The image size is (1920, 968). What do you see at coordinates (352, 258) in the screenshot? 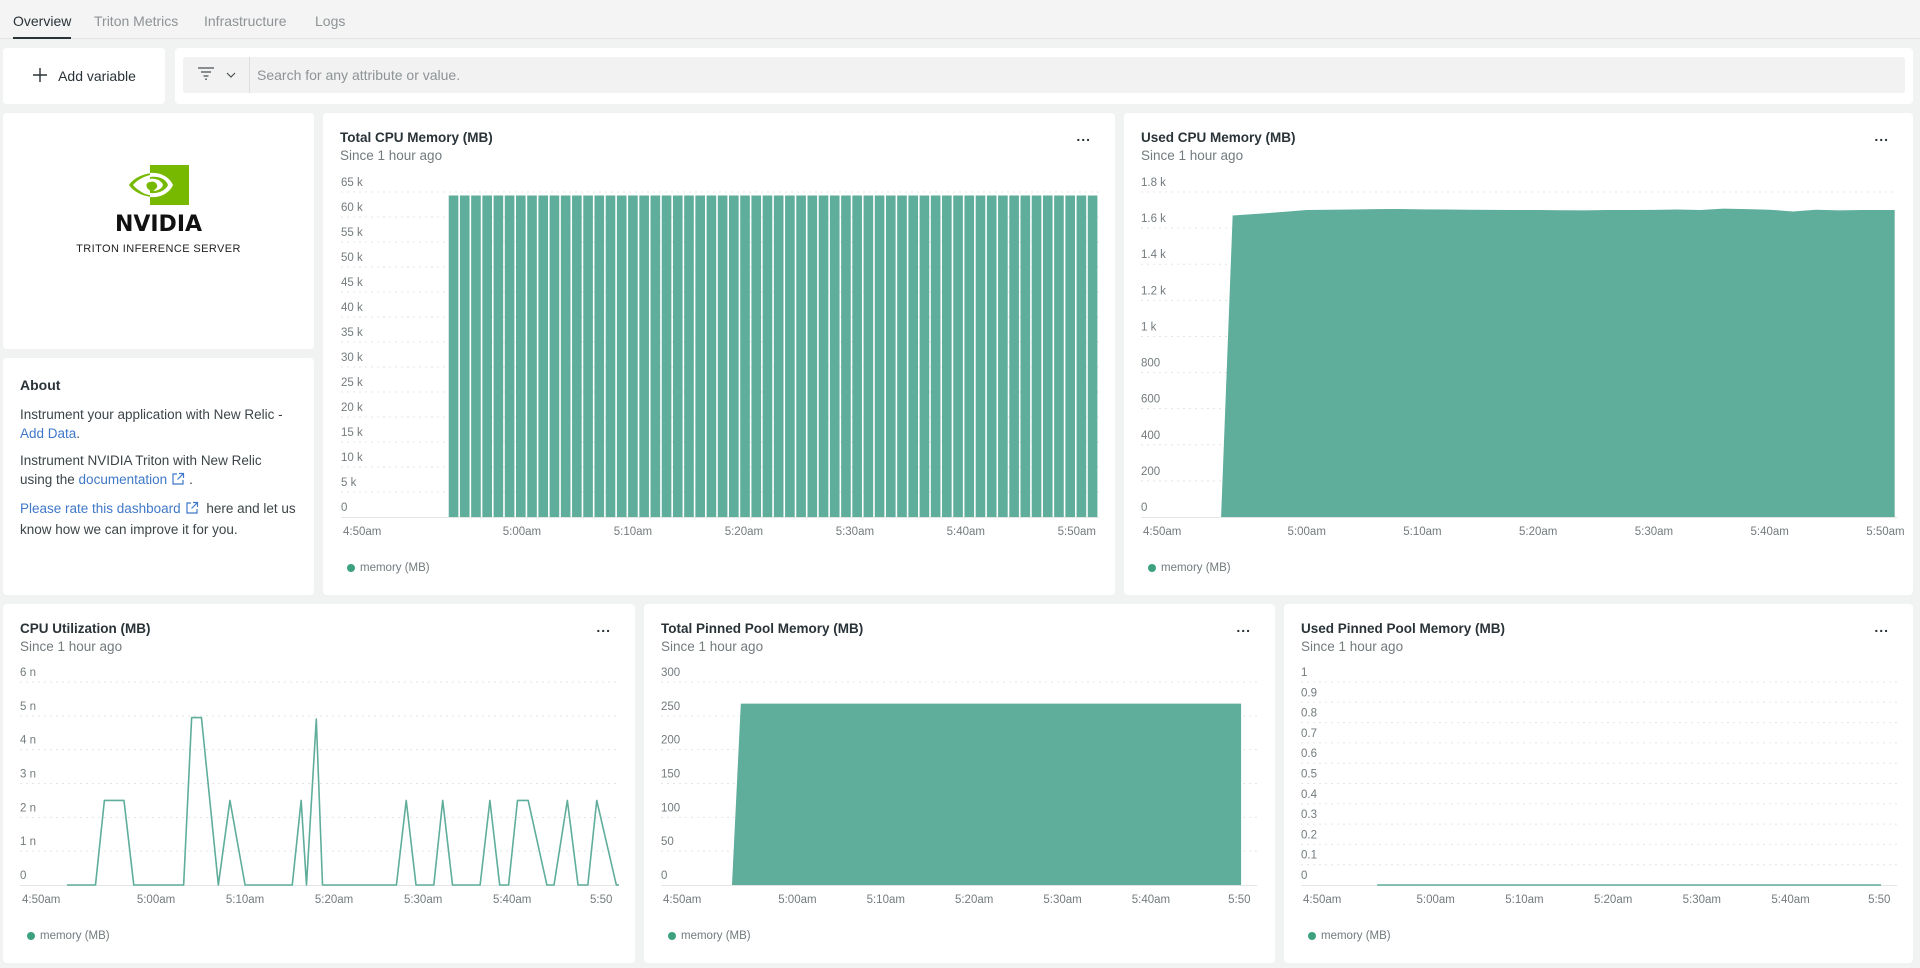
I see `y-tick-label: 50 k` at bounding box center [352, 258].